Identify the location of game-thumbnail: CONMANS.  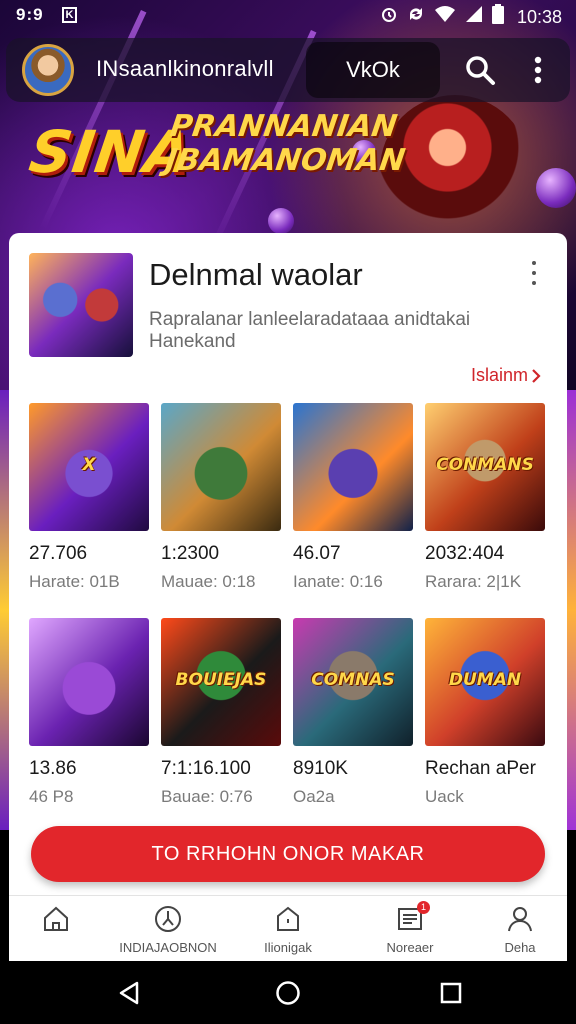
(485, 467).